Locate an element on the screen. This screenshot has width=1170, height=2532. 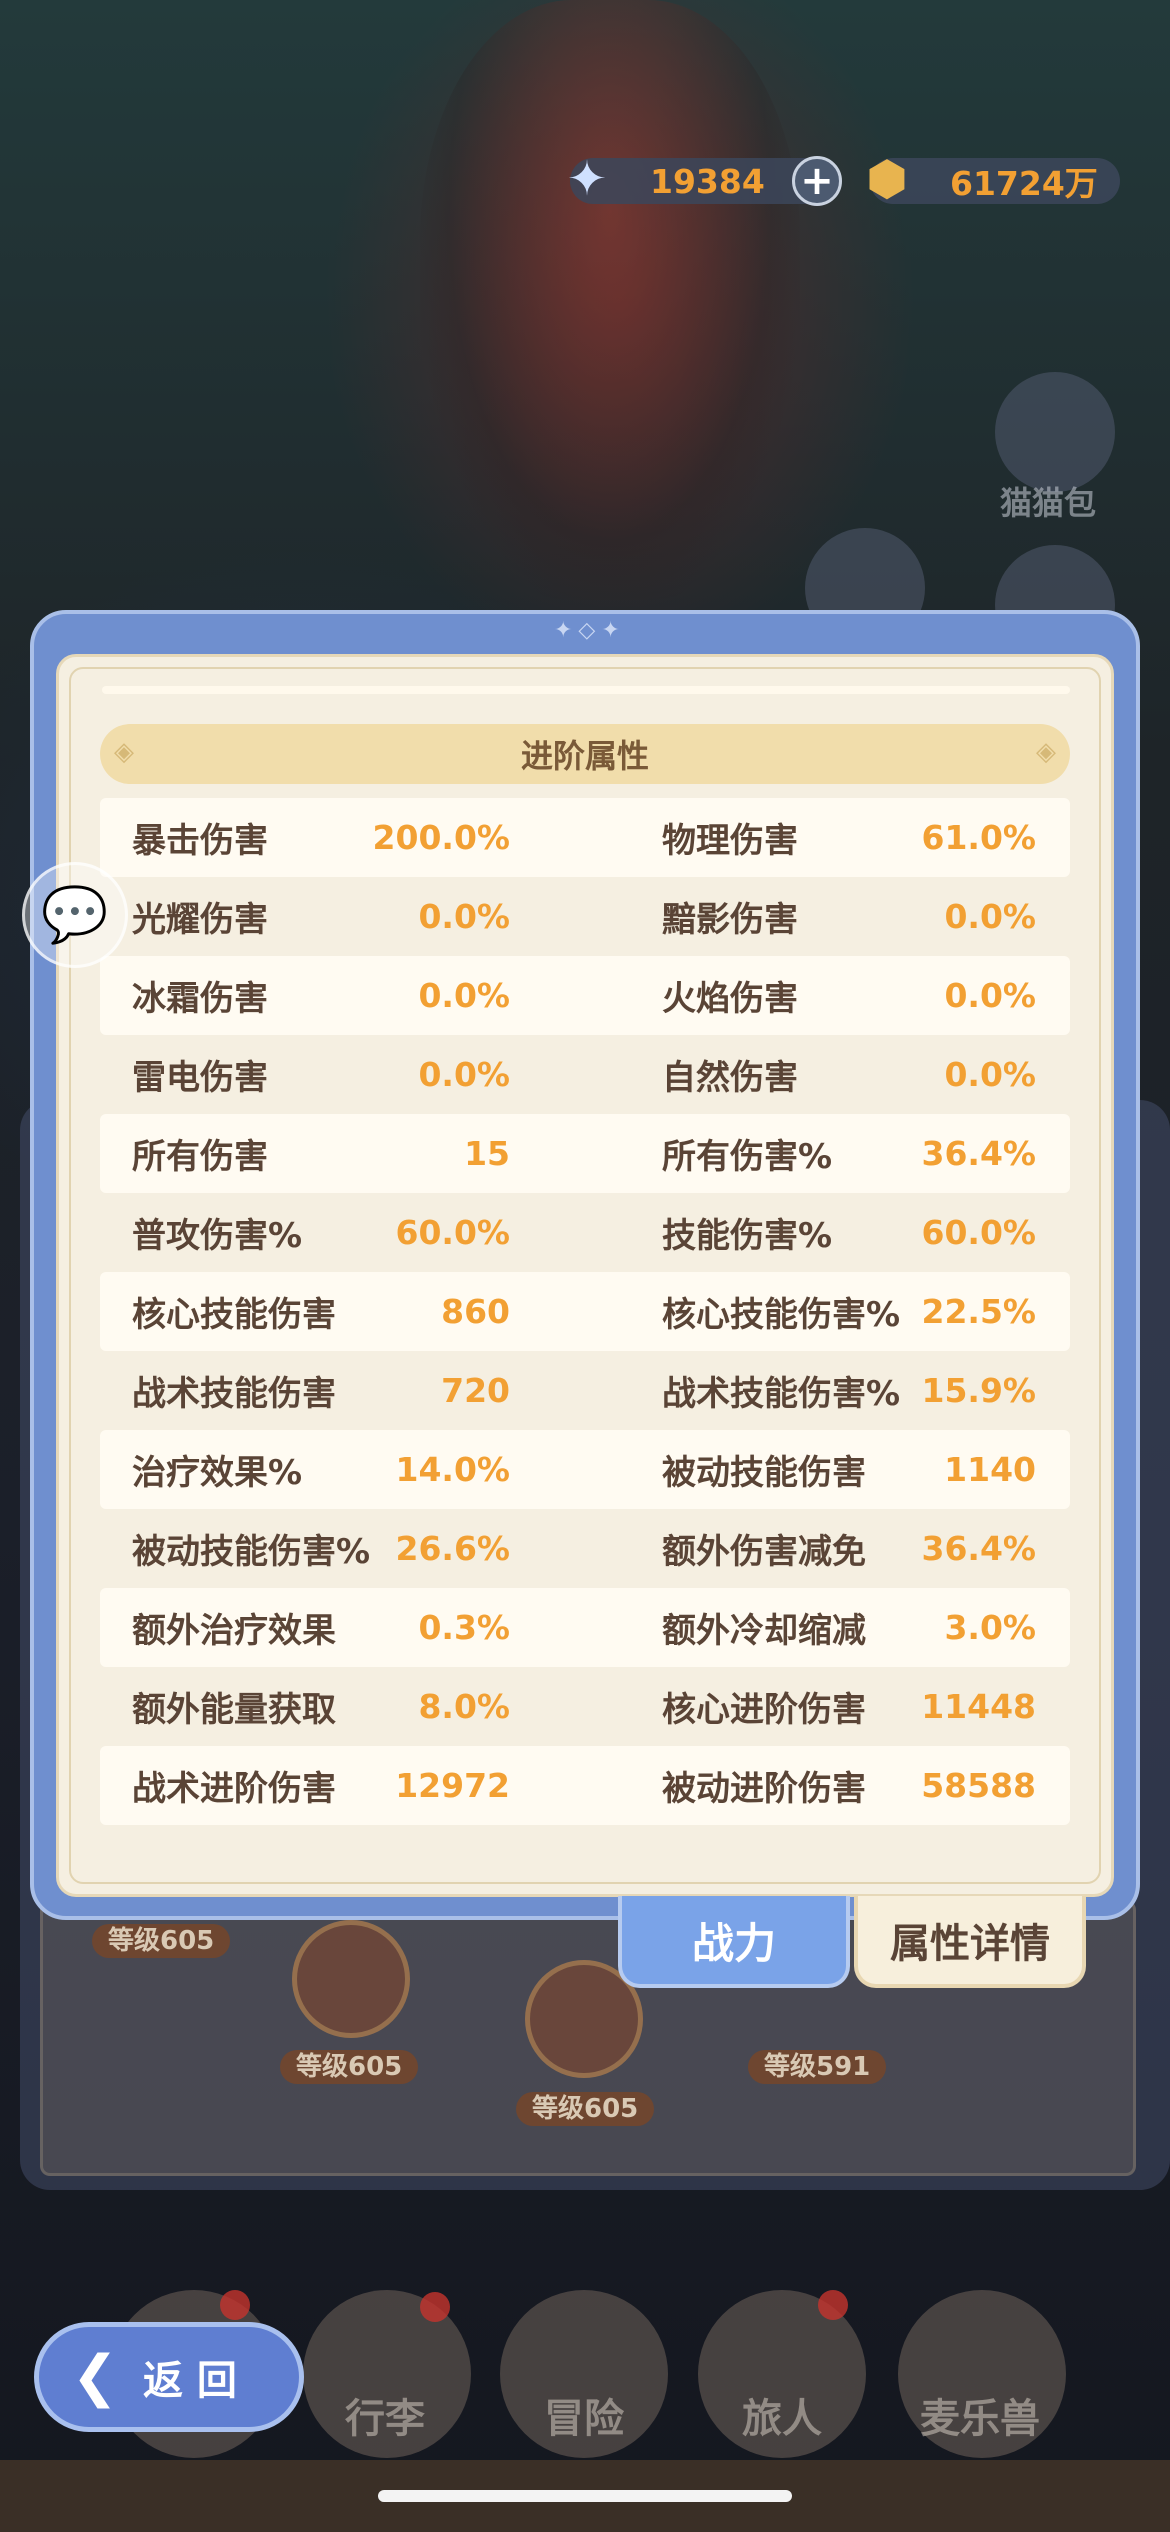
stat-row: 光耀伤害 0.0% 黯影伤害 0.0% is located at coordinates (585, 916).